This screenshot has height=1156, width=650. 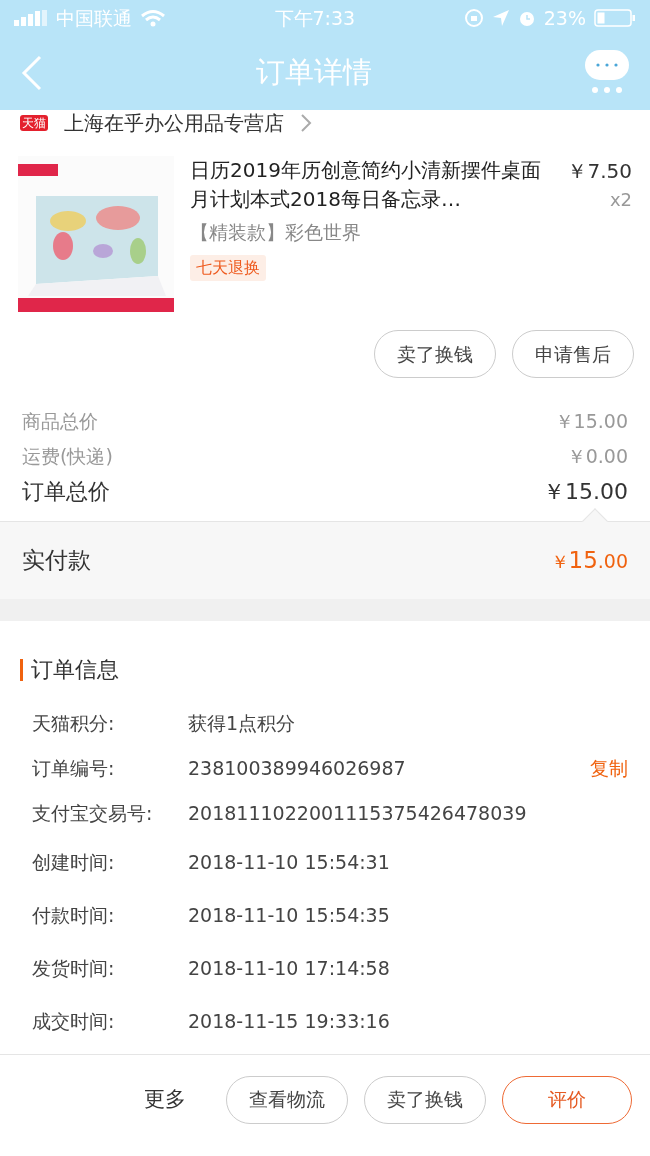 What do you see at coordinates (60, 422) in the screenshot?
I see `price-label: 商品总价` at bounding box center [60, 422].